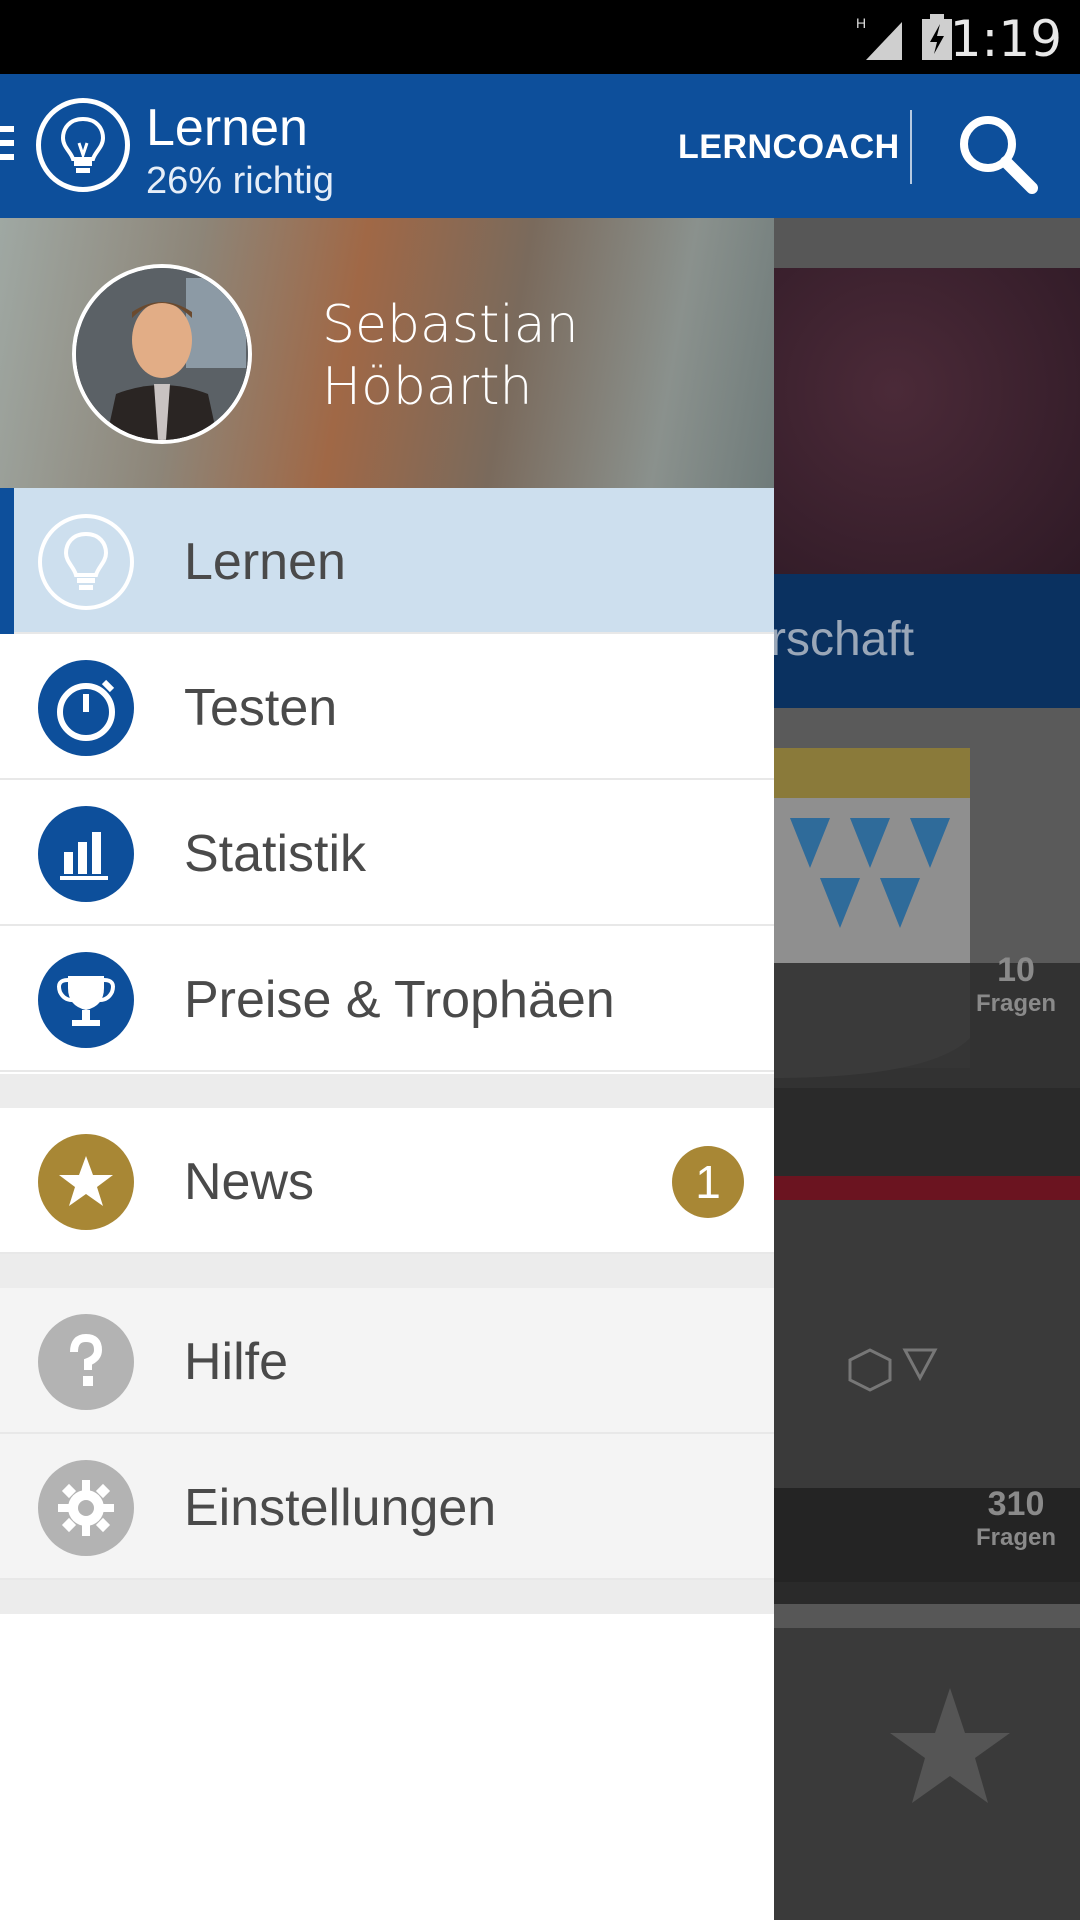 This screenshot has width=1080, height=1920. I want to click on bar-chart-icon, so click(86, 854).